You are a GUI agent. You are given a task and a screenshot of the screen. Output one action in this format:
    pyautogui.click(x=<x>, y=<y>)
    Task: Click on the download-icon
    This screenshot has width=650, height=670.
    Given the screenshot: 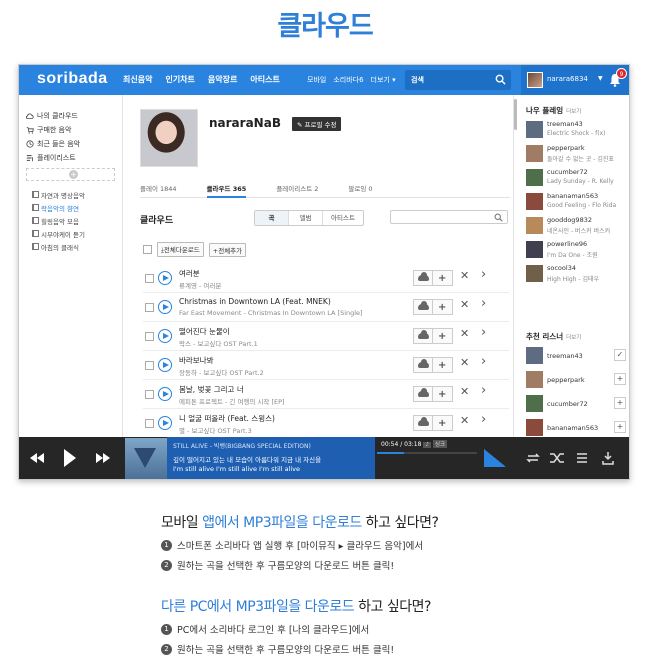 What is the action you would take?
    pyautogui.click(x=608, y=458)
    